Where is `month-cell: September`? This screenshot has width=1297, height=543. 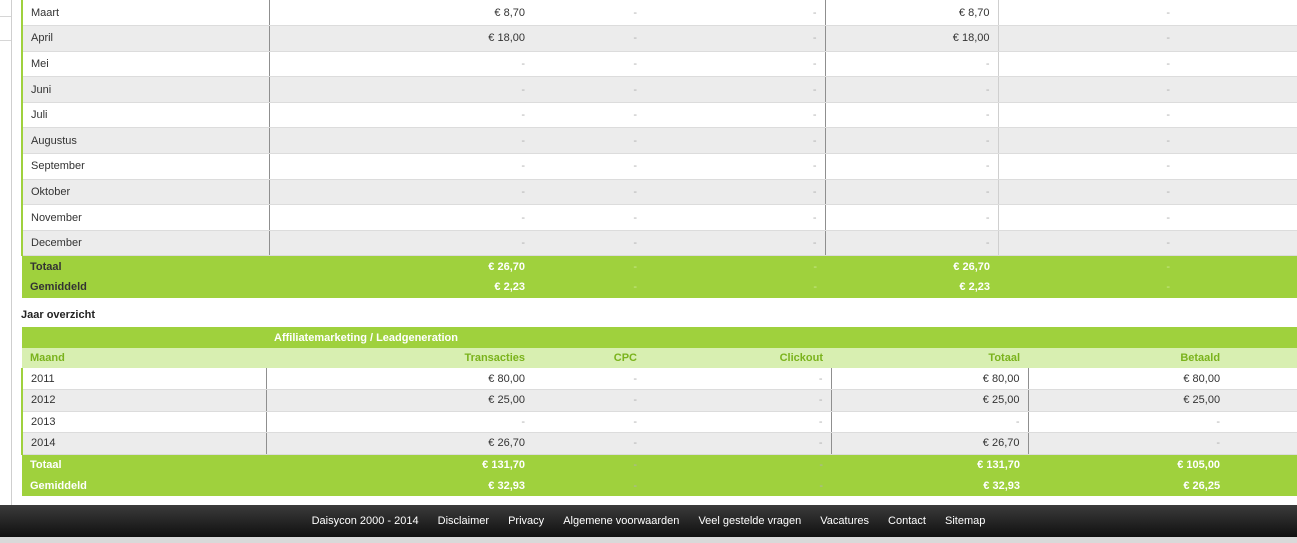
month-cell: September is located at coordinates (145, 166).